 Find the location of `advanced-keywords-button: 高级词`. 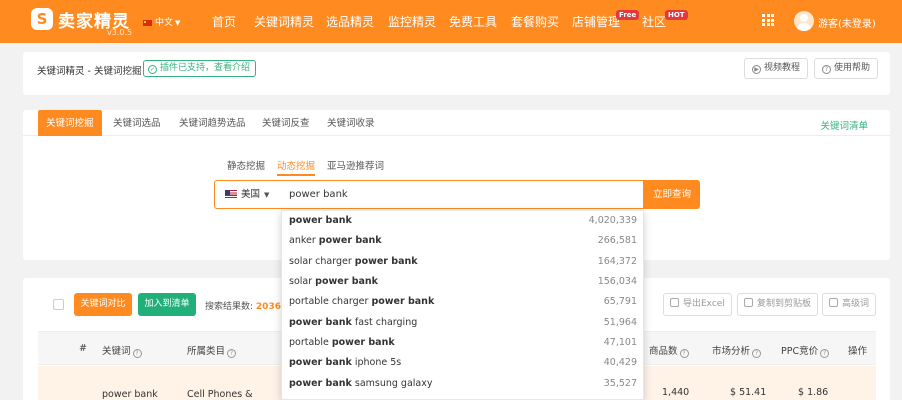

advanced-keywords-button: 高级词 is located at coordinates (849, 304).